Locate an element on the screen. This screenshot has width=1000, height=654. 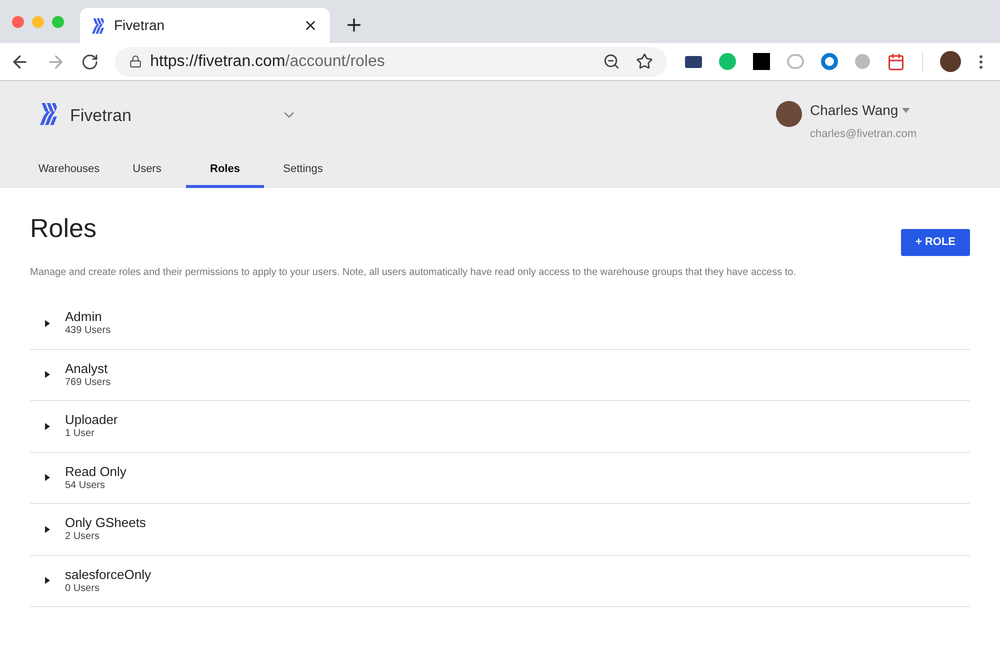
role-name: Uploader is located at coordinates (91, 420).